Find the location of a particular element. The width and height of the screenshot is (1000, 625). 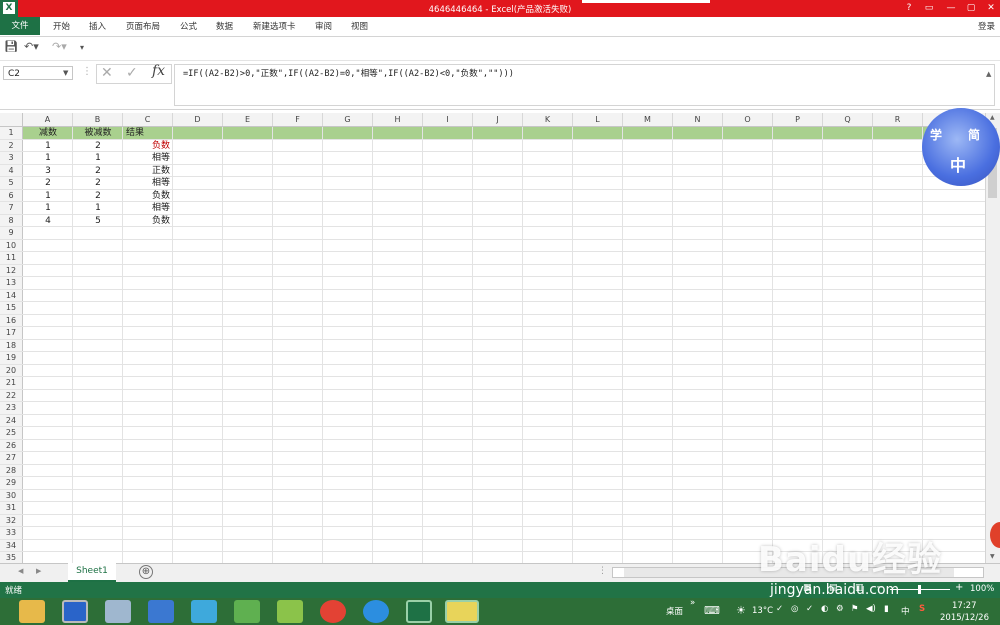

row-header: 35 is located at coordinates (11, 558).